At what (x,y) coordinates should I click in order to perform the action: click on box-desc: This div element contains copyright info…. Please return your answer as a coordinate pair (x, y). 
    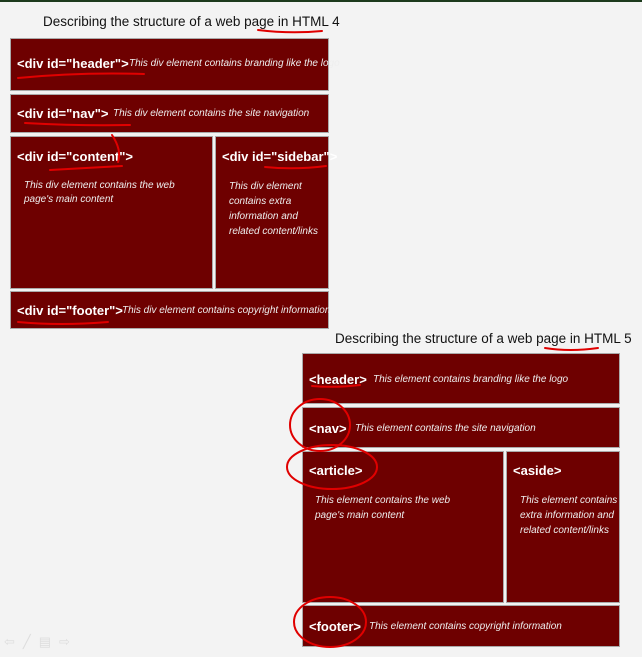
    Looking at the image, I should click on (226, 310).